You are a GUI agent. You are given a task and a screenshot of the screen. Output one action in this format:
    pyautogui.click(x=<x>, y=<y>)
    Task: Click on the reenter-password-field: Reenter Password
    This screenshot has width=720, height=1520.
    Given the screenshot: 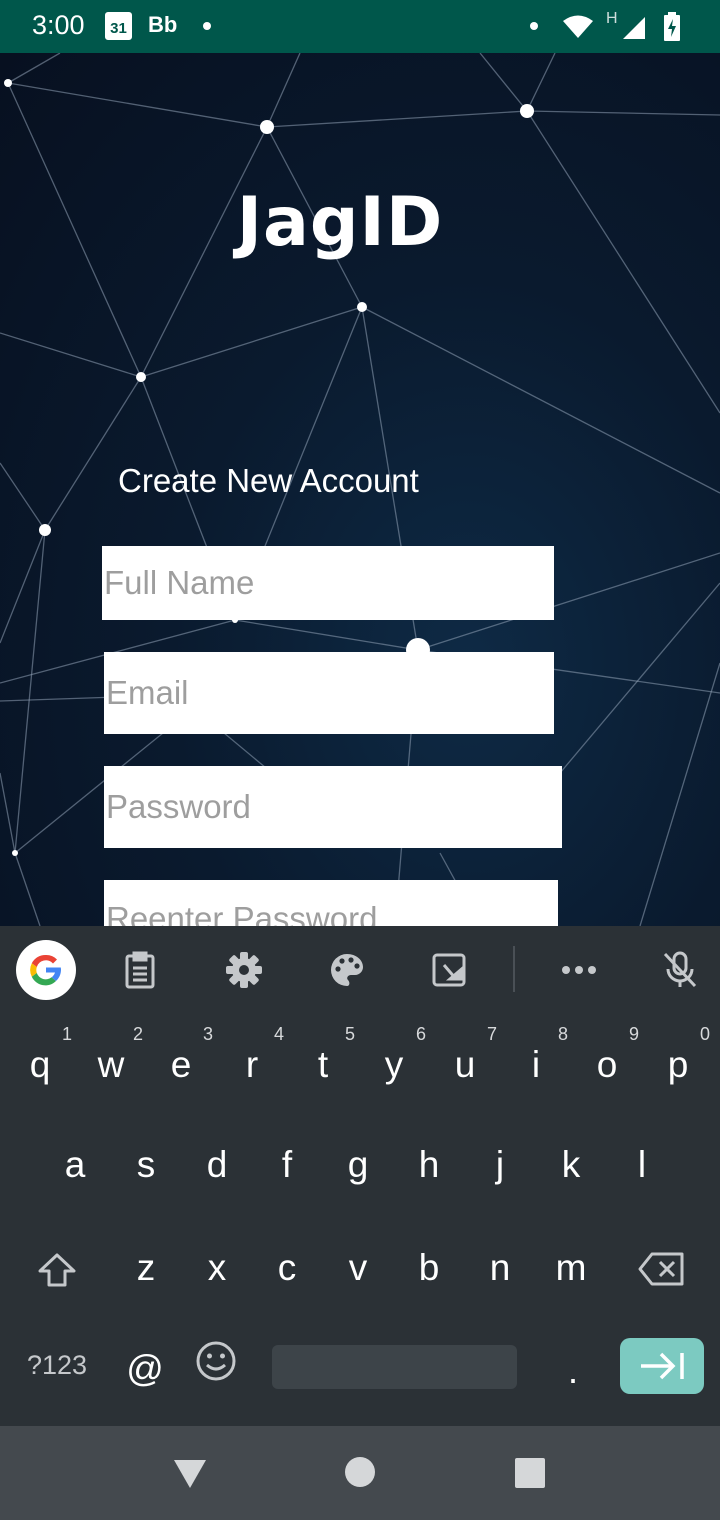 What is the action you would take?
    pyautogui.click(x=331, y=903)
    